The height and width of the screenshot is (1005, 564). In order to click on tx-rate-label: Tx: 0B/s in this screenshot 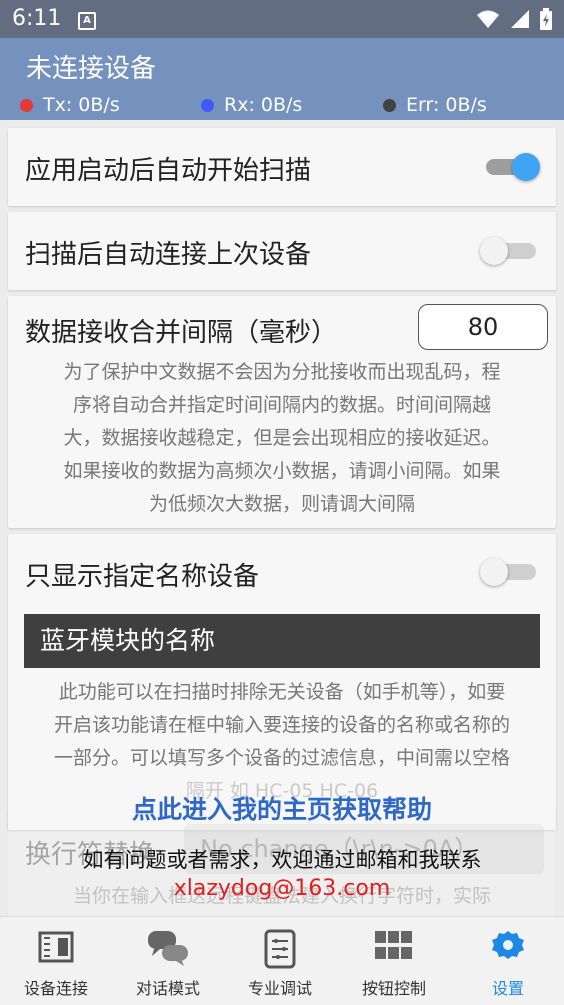, I will do `click(81, 105)`.